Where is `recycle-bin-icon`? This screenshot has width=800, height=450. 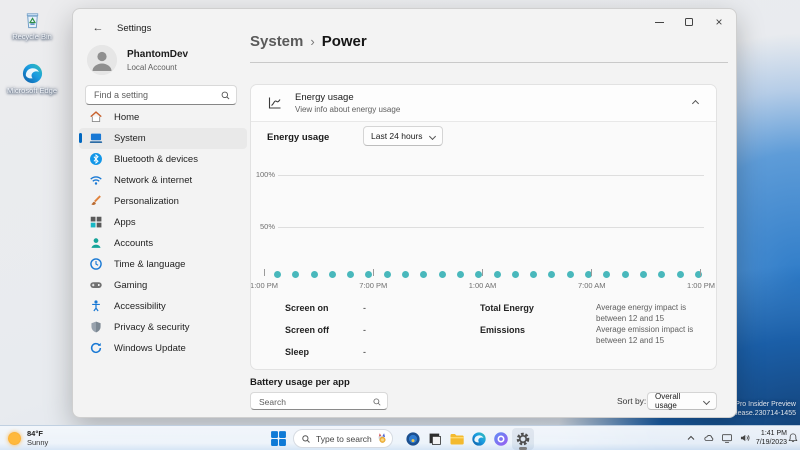 recycle-bin-icon is located at coordinates (32, 19).